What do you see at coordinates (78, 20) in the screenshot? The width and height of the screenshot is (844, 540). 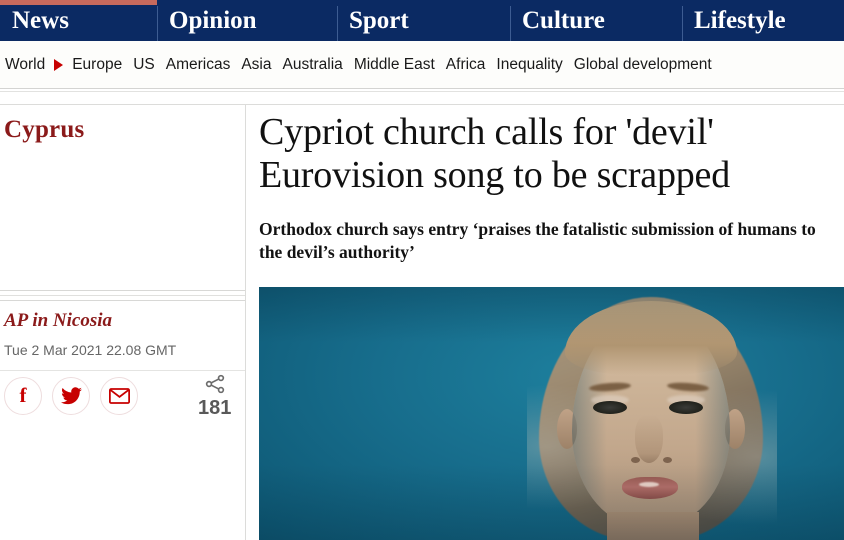 I see `nav-item-news: News` at bounding box center [78, 20].